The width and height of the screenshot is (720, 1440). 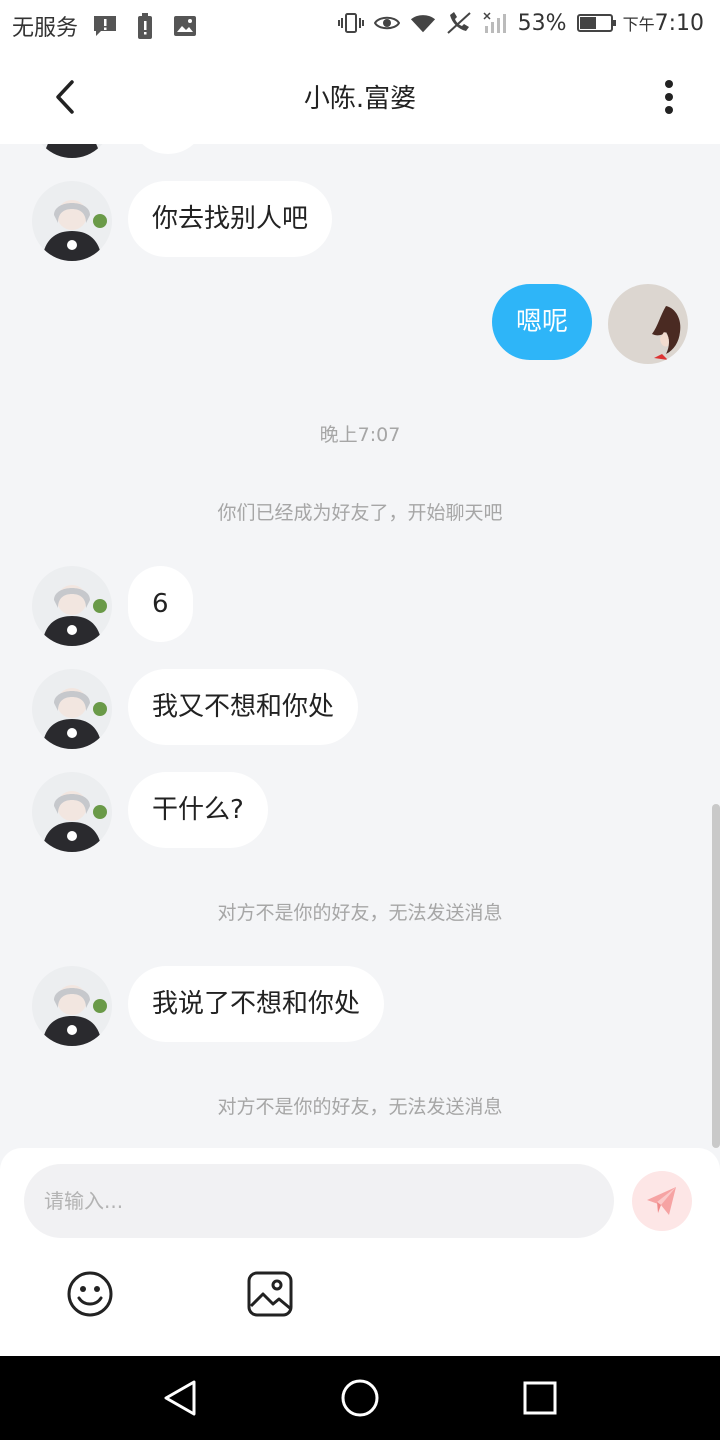 What do you see at coordinates (541, 322) in the screenshot?
I see `my-message-bubble: 嗯呢` at bounding box center [541, 322].